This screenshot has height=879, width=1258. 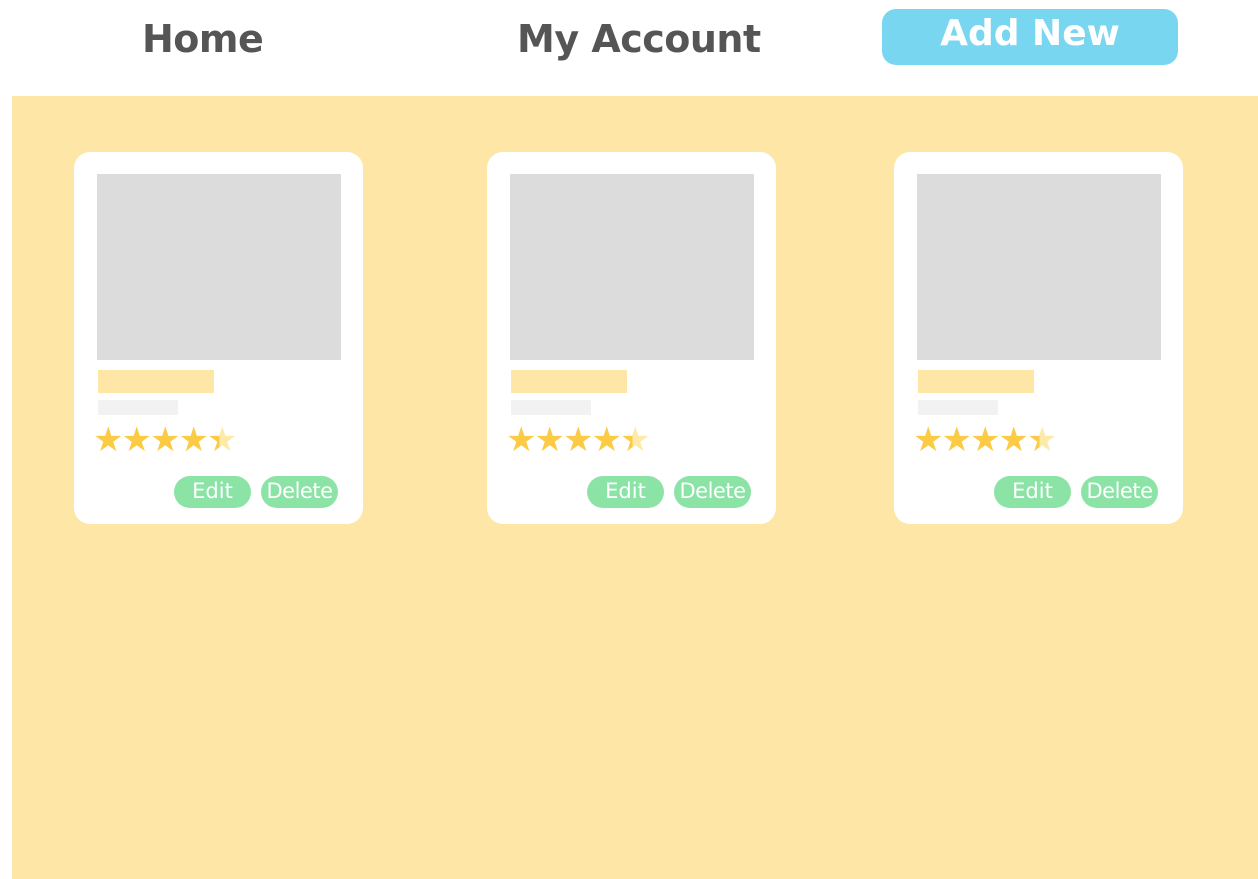 What do you see at coordinates (203, 39) in the screenshot?
I see `nav-home-link: Home` at bounding box center [203, 39].